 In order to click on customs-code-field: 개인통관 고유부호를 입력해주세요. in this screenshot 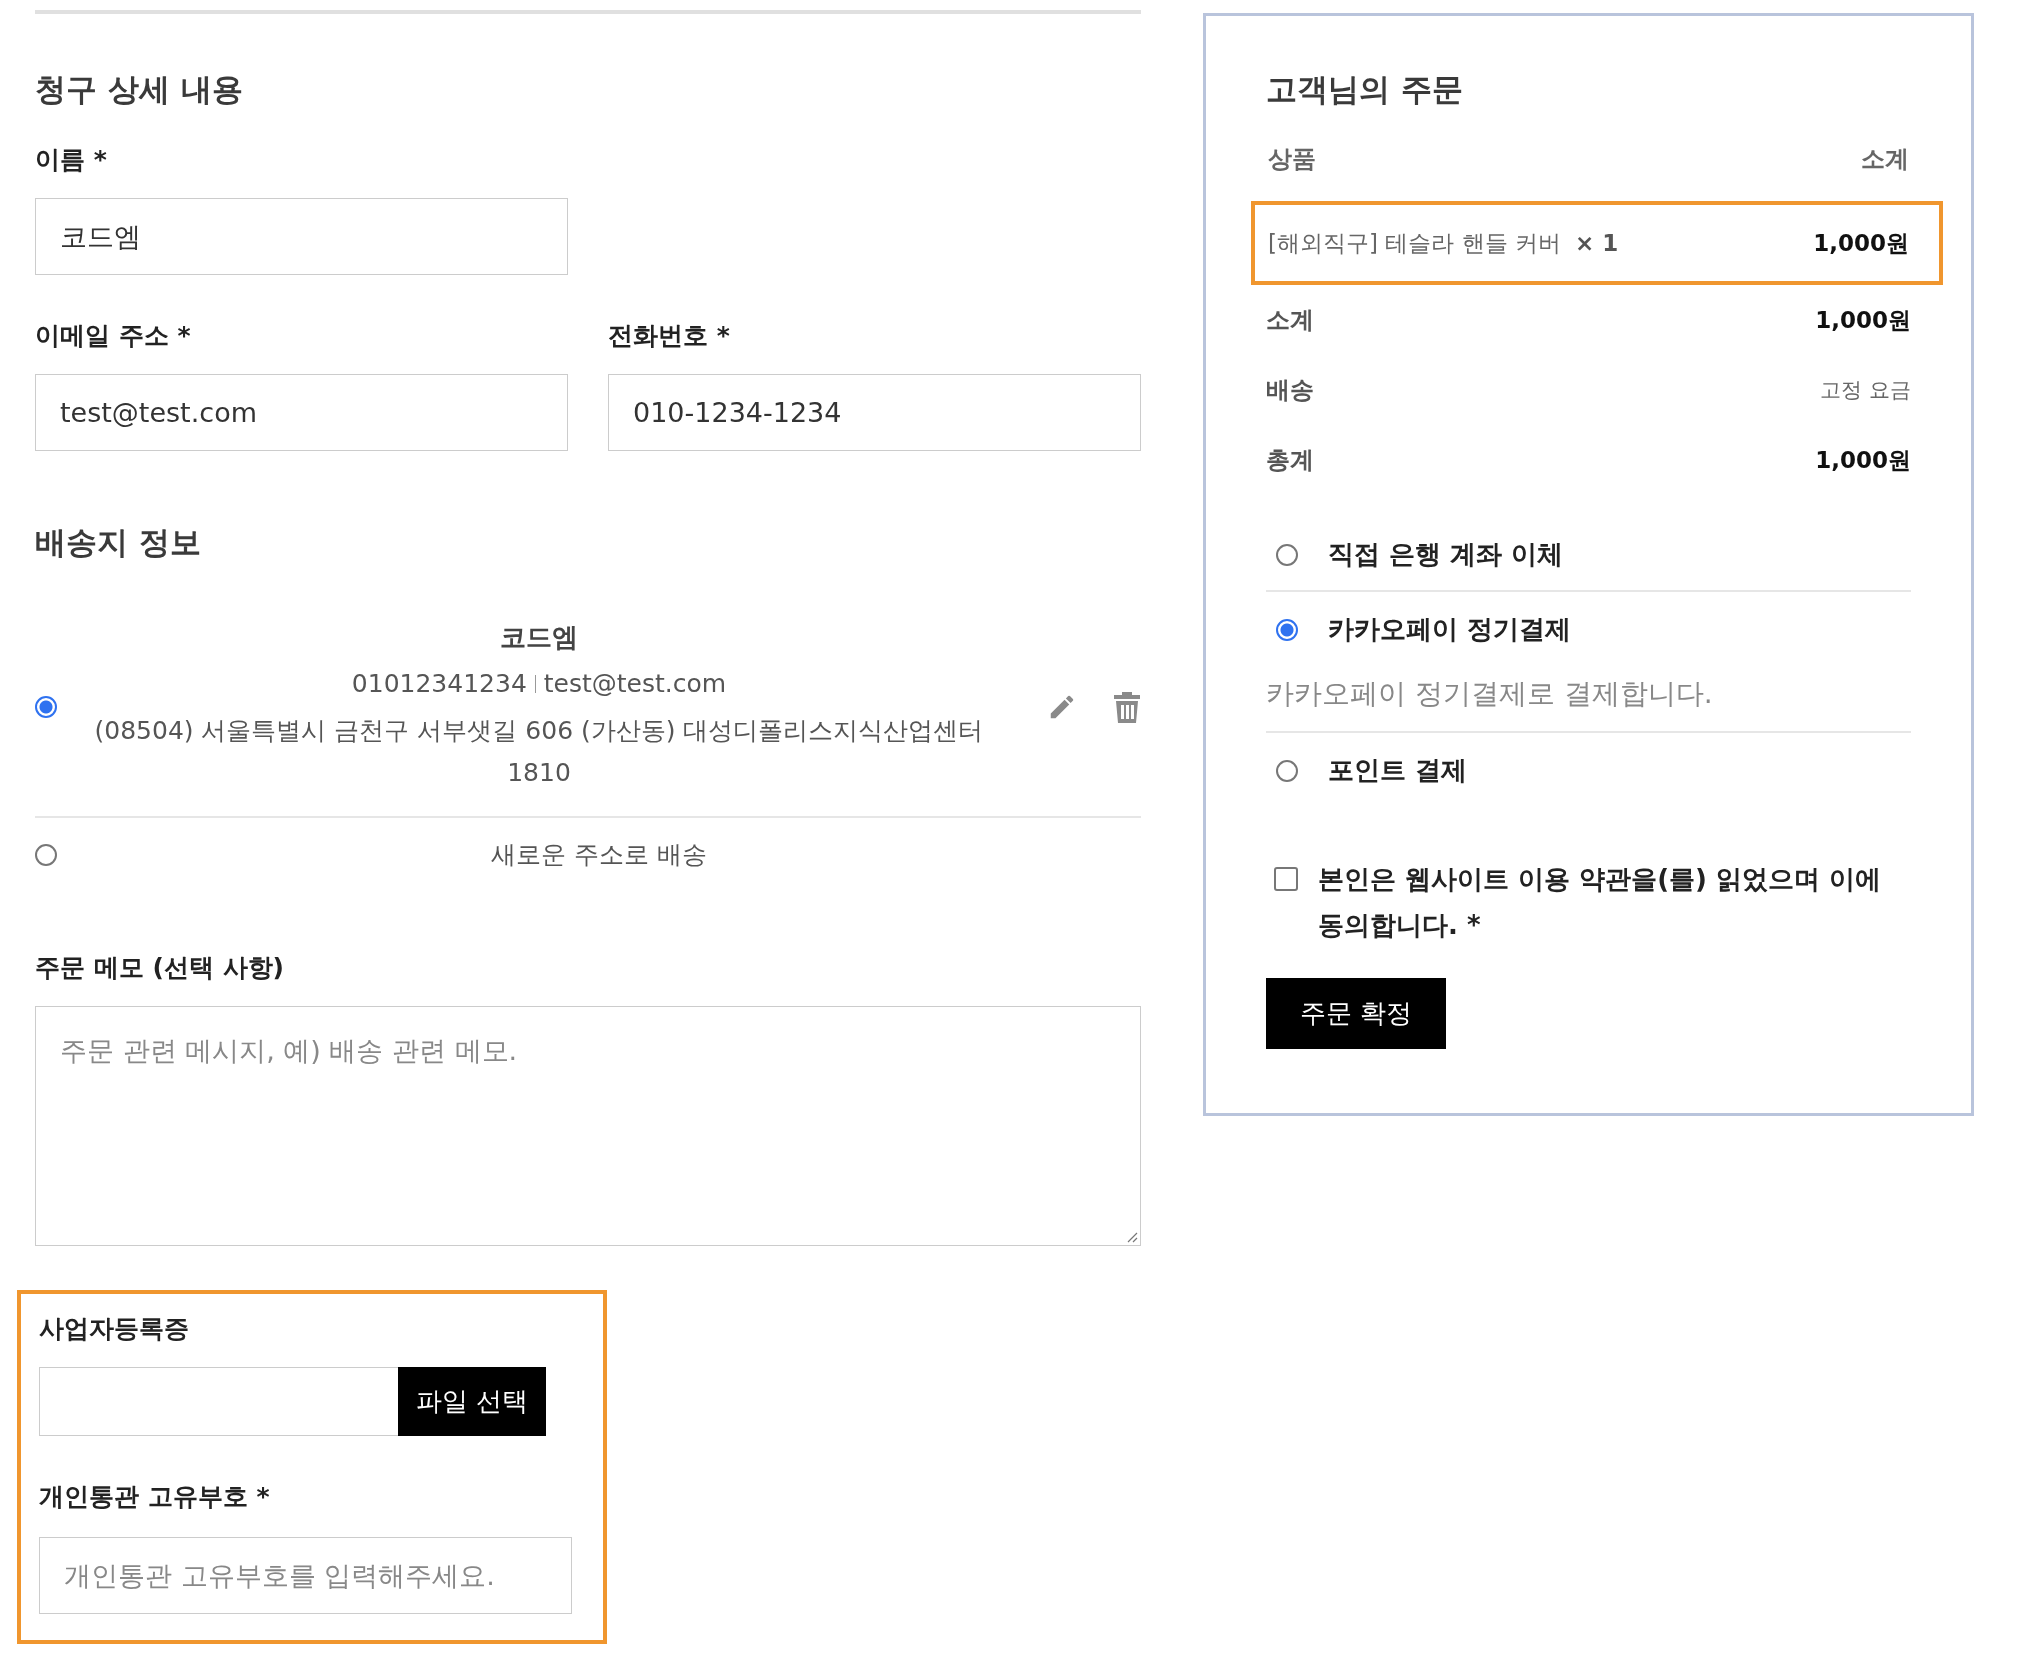, I will do `click(305, 1575)`.